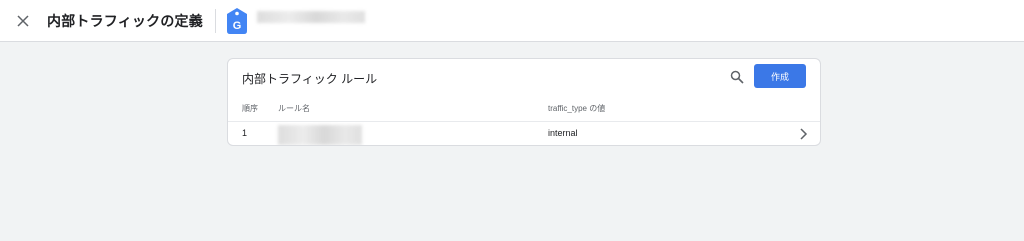  I want to click on create-button: 作成, so click(780, 76).